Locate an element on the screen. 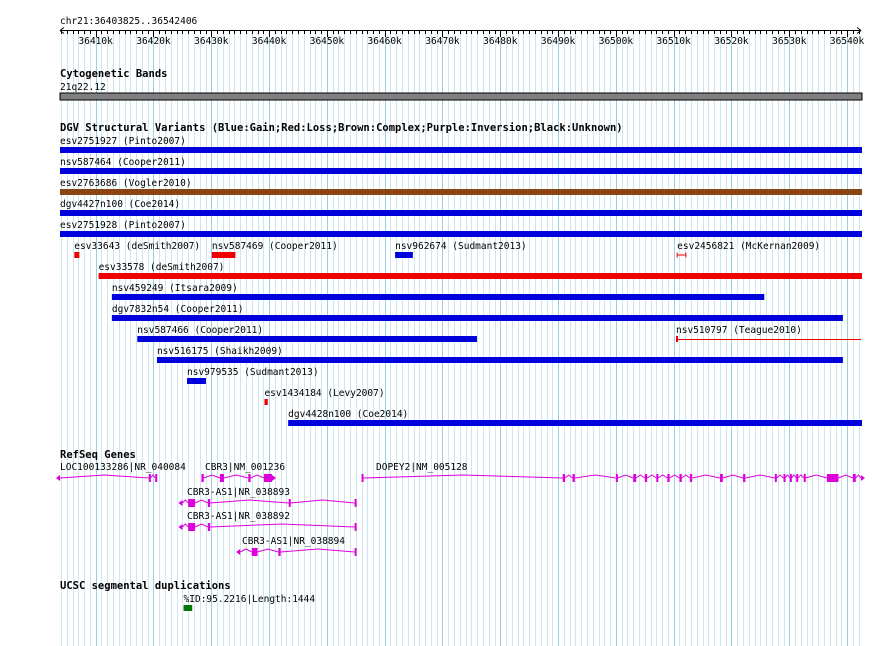 This screenshot has width=890, height=646. segdup-features: %ID:95.2216|Length:1444 is located at coordinates (249, 602).